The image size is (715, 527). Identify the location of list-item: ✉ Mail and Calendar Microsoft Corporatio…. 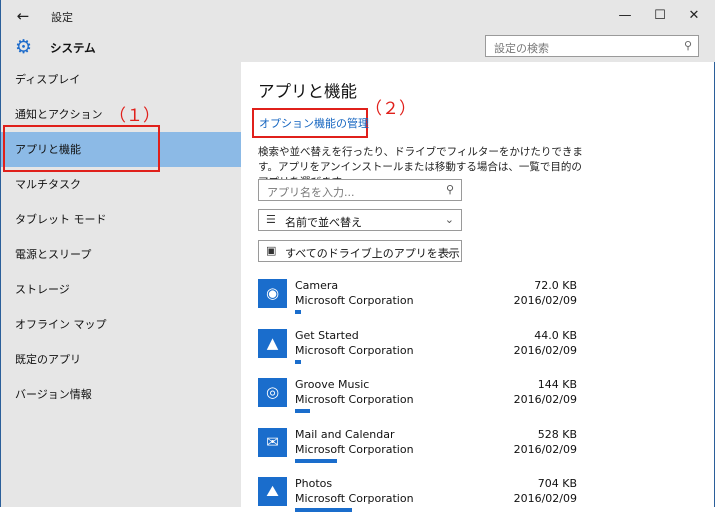
(423, 453).